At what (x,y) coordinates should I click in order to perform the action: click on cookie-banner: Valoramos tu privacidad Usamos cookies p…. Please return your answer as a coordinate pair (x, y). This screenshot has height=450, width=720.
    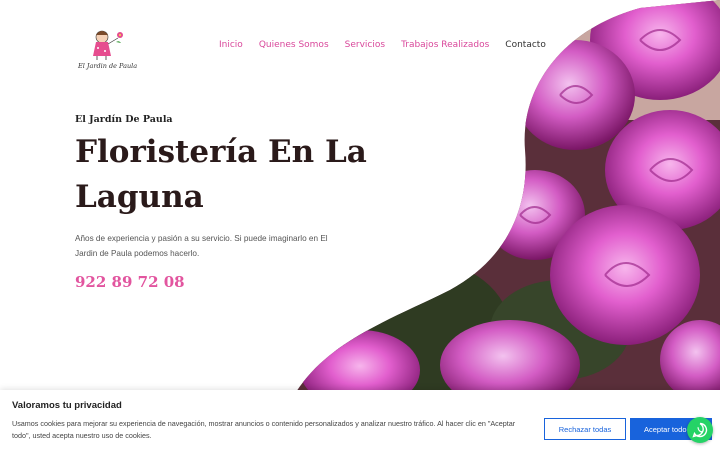
    Looking at the image, I should click on (360, 420).